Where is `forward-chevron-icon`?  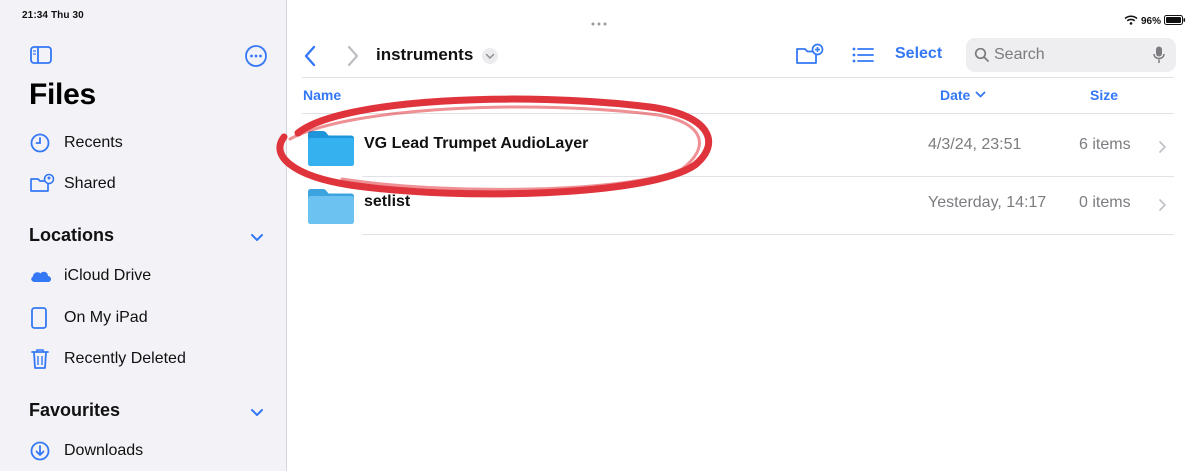
forward-chevron-icon is located at coordinates (353, 56).